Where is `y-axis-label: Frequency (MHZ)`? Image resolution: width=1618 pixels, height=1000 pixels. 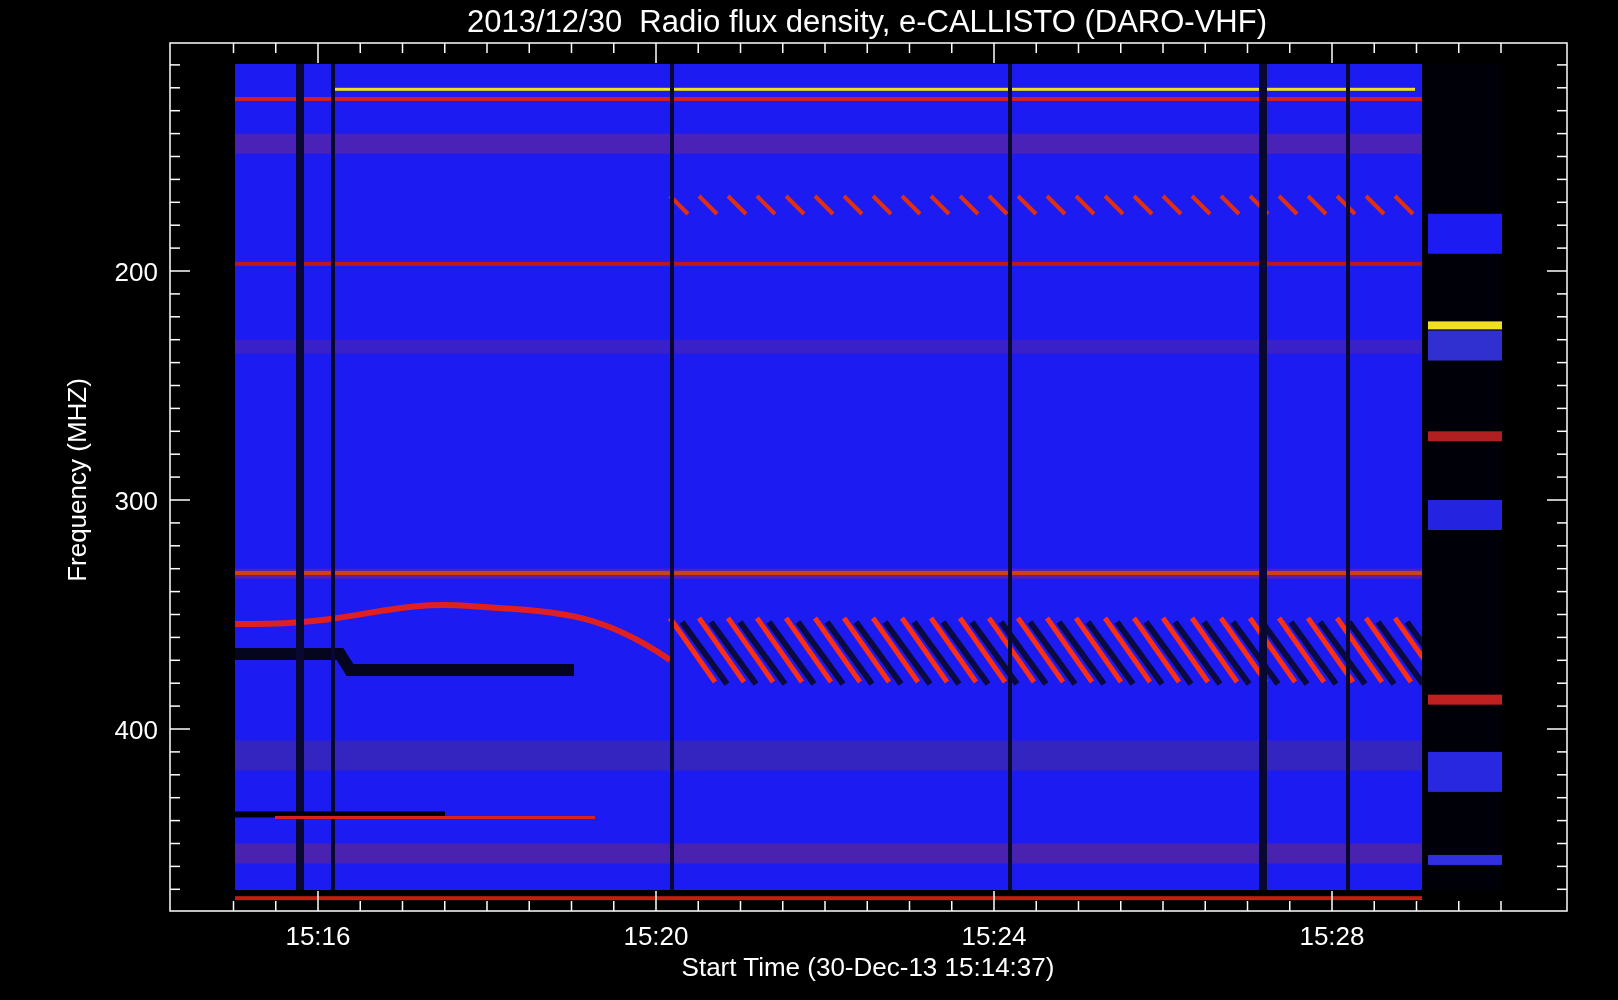 y-axis-label: Frequency (MHZ) is located at coordinates (77, 480).